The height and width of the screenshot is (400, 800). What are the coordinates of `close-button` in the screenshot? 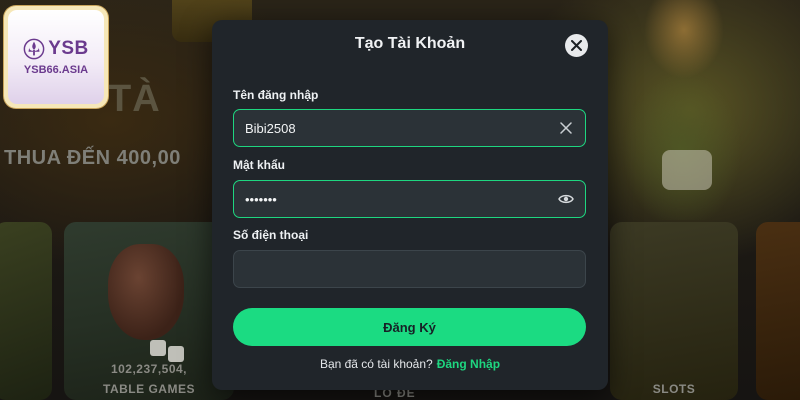 It's located at (576, 45).